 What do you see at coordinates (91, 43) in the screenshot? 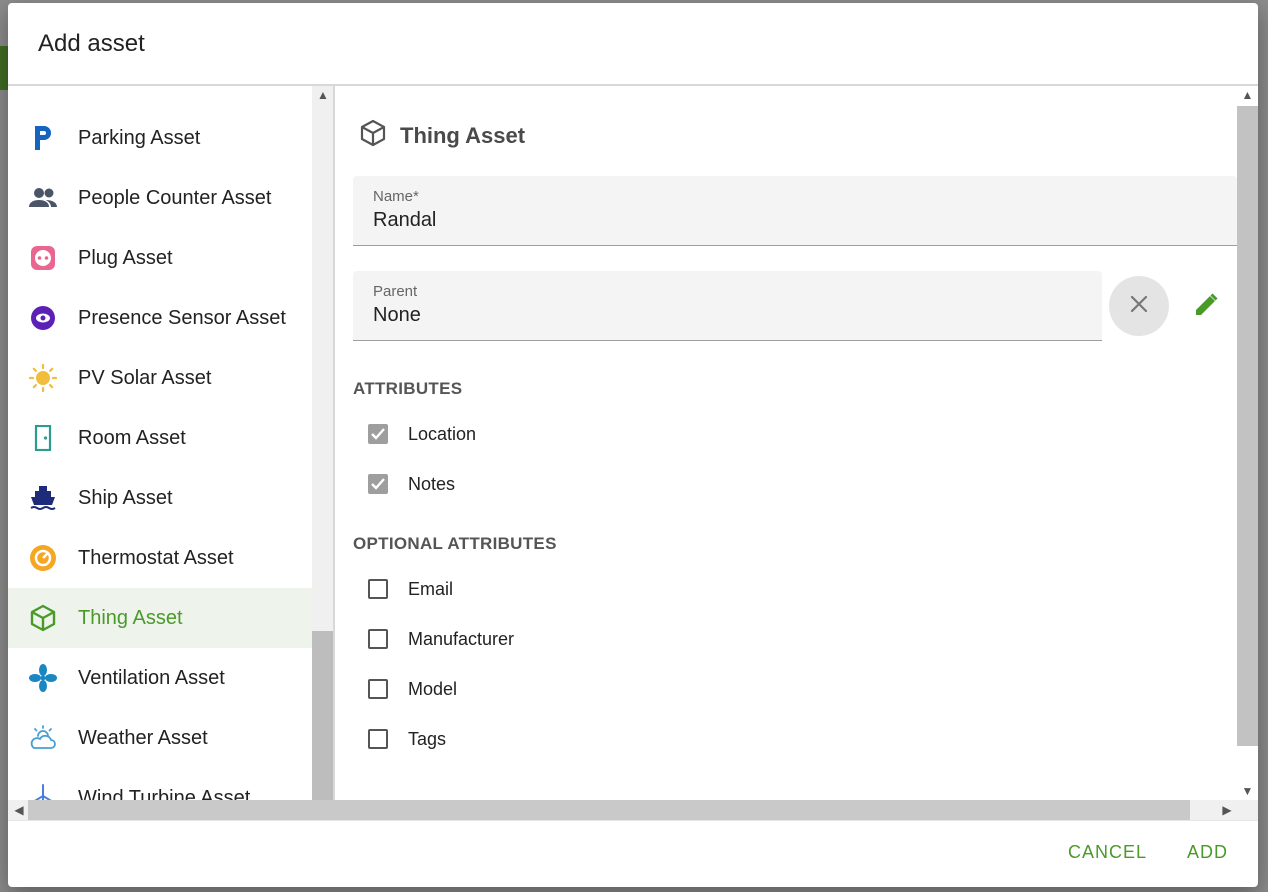
I see `dialog-title: Add asset` at bounding box center [91, 43].